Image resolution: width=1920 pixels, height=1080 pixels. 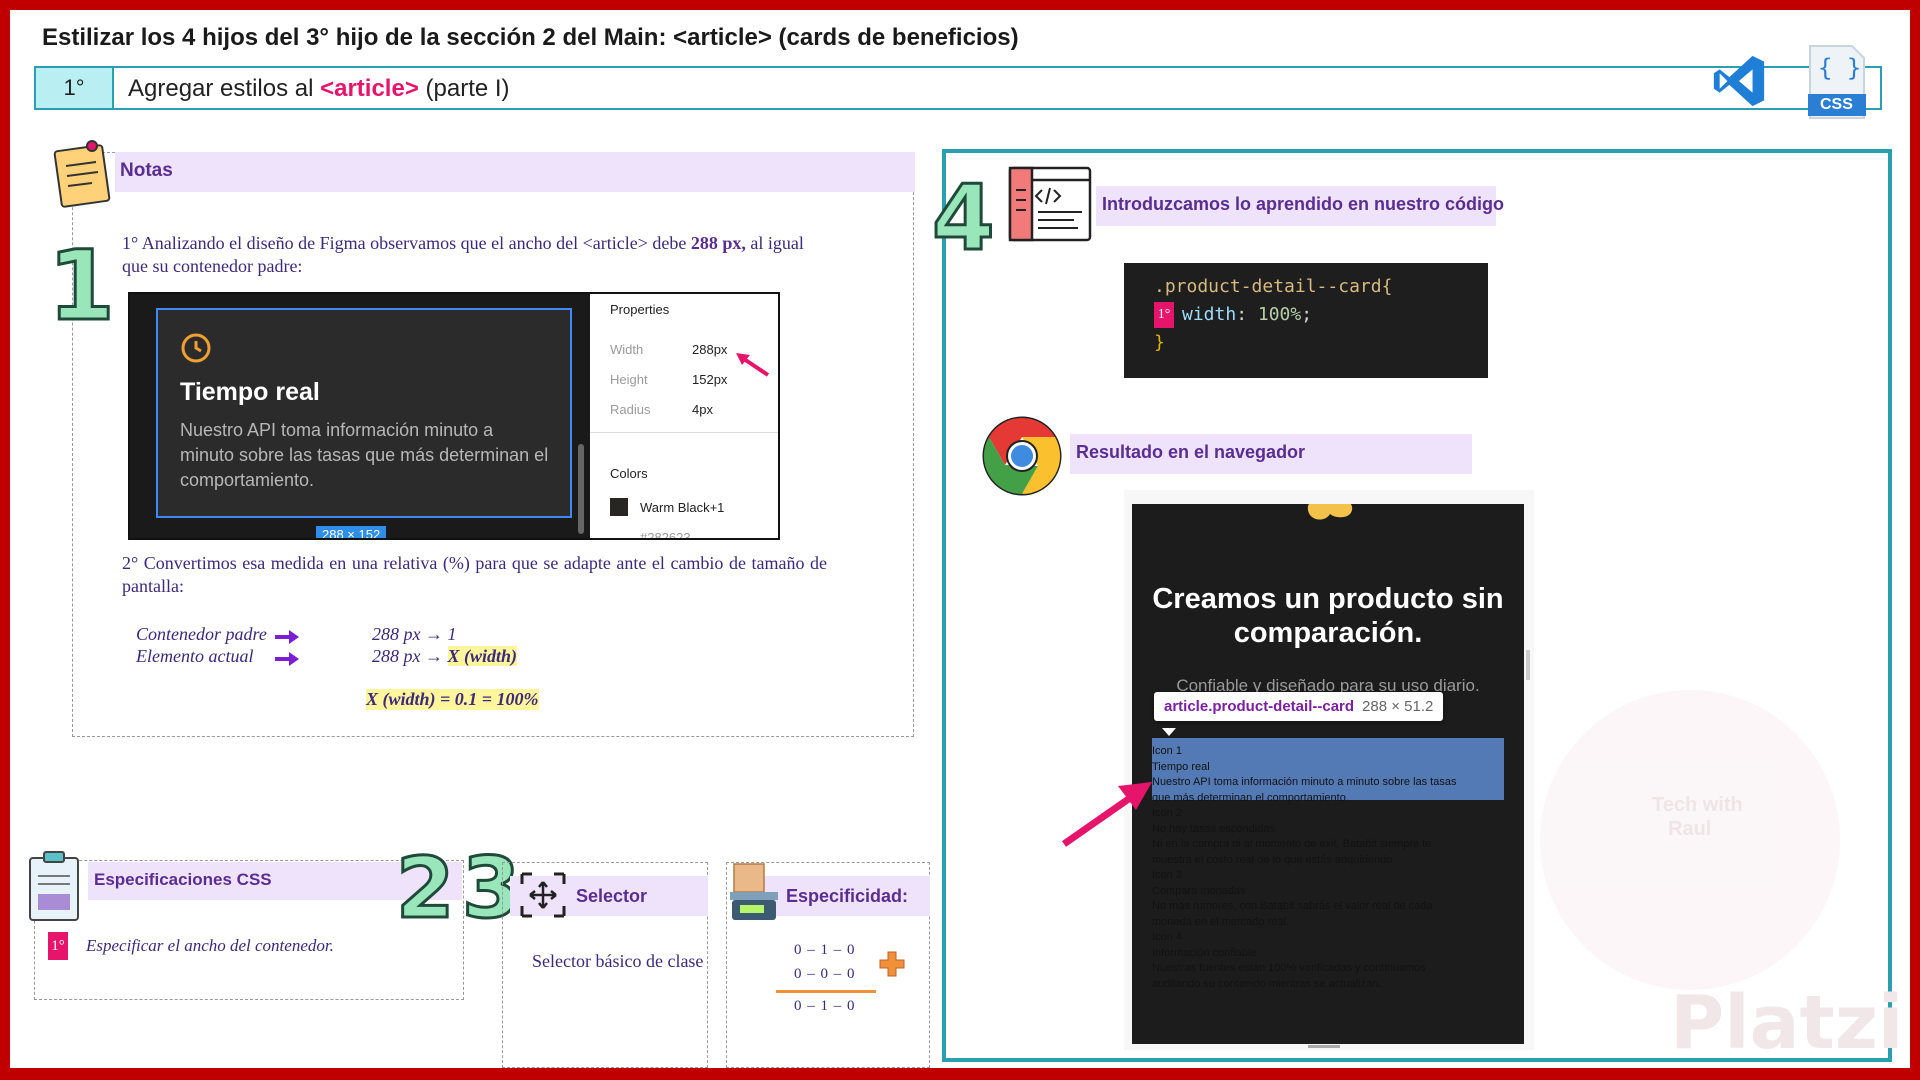 What do you see at coordinates (1213, 828) in the screenshot?
I see `article-line: No hay tasas escondidas` at bounding box center [1213, 828].